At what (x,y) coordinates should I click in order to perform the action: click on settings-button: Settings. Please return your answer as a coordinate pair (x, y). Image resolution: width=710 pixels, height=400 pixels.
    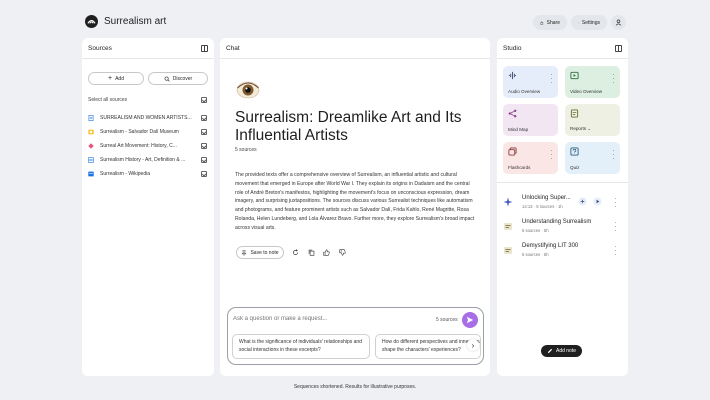
    Looking at the image, I should click on (589, 22).